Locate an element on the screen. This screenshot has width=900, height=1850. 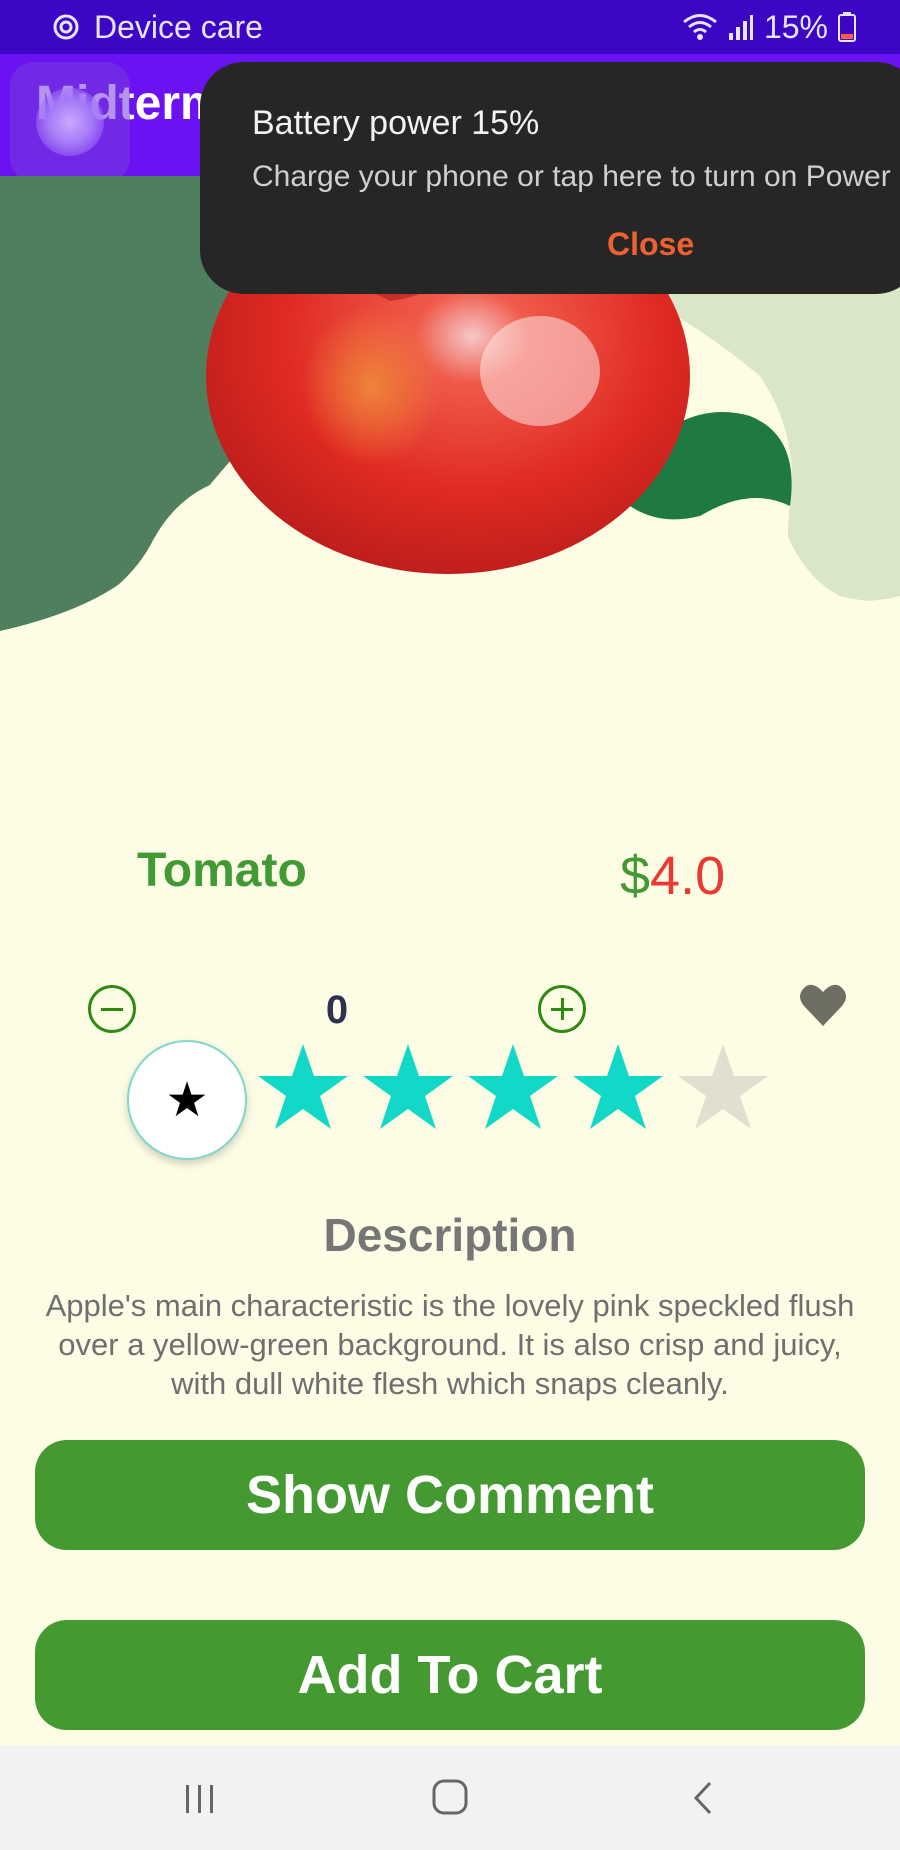
add-to-cart-button: Add To Cart is located at coordinates (450, 1675).